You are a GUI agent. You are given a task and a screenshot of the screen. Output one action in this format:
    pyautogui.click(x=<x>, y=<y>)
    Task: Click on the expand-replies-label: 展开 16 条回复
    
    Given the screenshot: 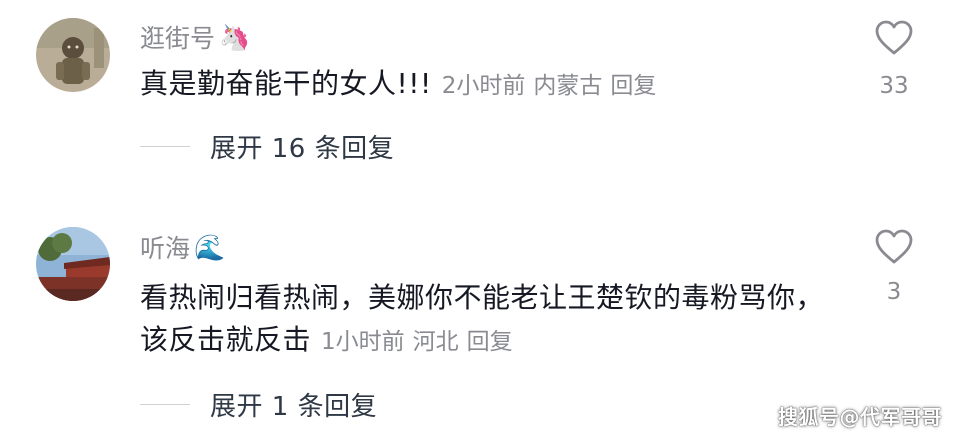 What is the action you would take?
    pyautogui.click(x=302, y=149)
    